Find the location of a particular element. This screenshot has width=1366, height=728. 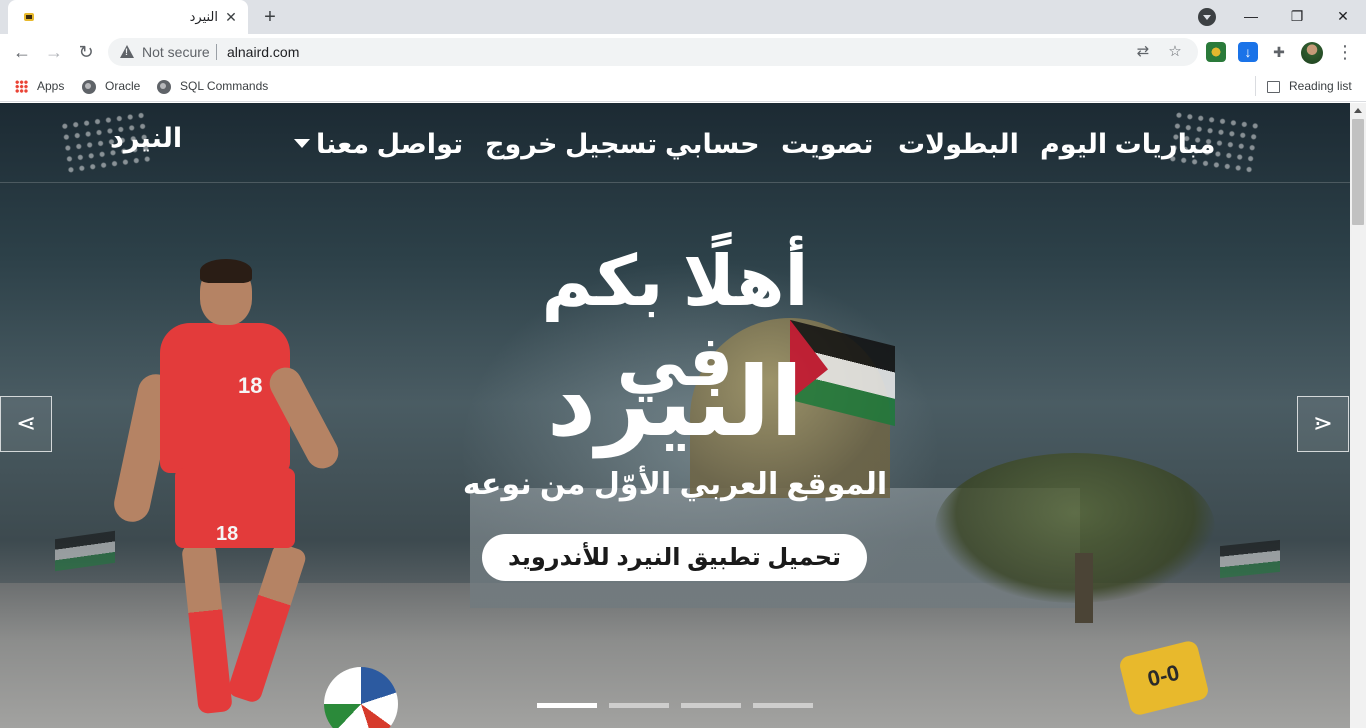

url-text: alnaird.com is located at coordinates (263, 52).